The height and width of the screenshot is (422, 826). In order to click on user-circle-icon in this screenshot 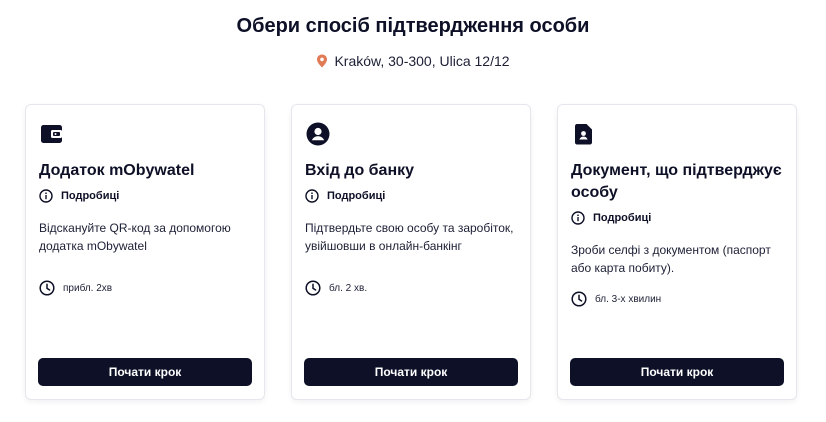, I will do `click(318, 134)`.